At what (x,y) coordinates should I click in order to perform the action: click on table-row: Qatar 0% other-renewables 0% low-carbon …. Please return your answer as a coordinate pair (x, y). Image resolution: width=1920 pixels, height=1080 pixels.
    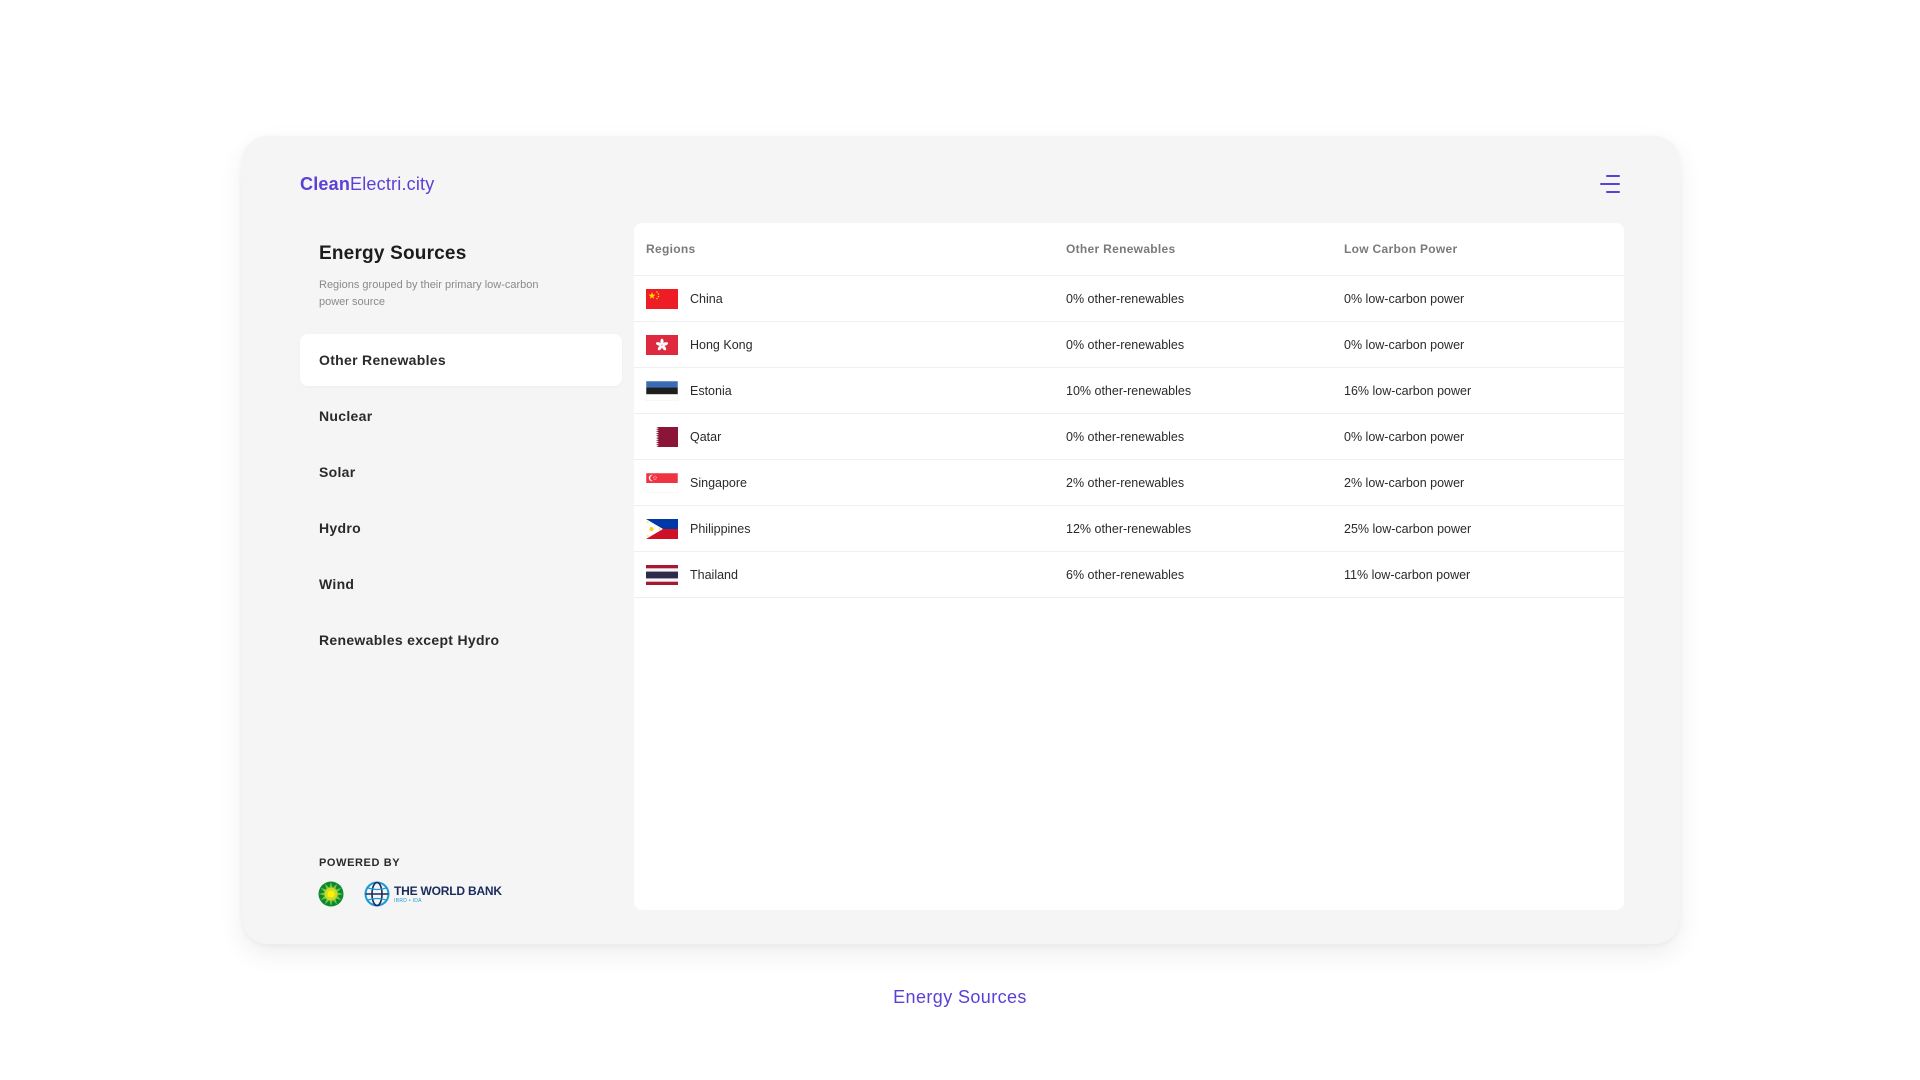
    Looking at the image, I should click on (1129, 437).